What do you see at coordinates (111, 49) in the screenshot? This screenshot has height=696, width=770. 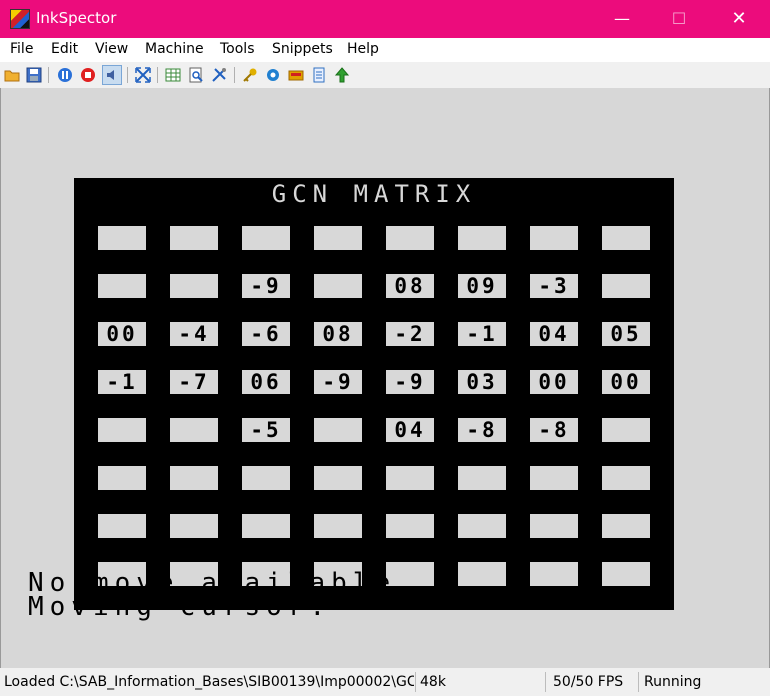 I see `menu-view: View` at bounding box center [111, 49].